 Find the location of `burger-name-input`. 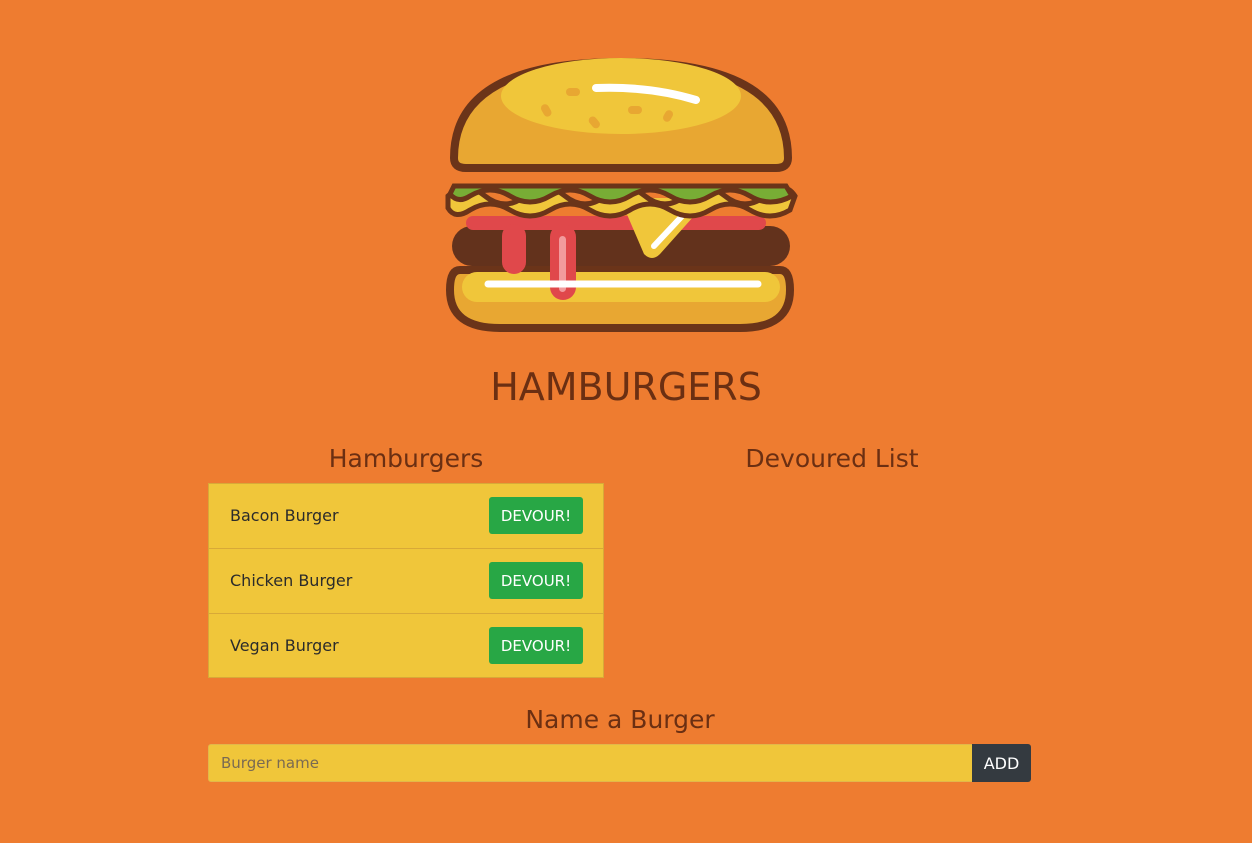

burger-name-input is located at coordinates (590, 763).